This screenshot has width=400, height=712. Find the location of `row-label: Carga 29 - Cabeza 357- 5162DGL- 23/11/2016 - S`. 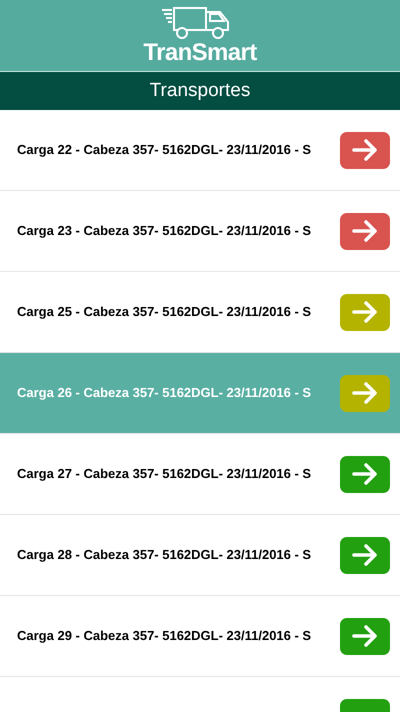

row-label: Carga 29 - Cabeza 357- 5162DGL- 23/11/2016 - S is located at coordinates (164, 636).